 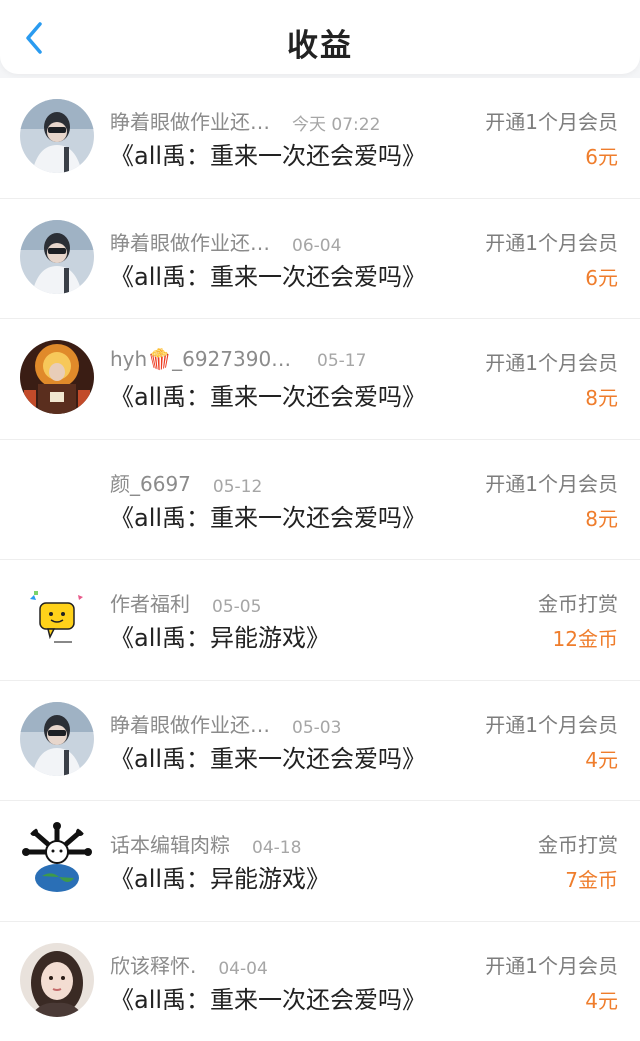 I want to click on record-time: 05-17, so click(x=341, y=361).